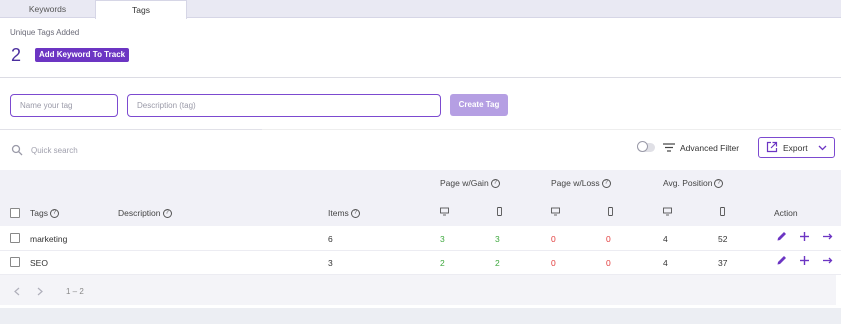 This screenshot has height=324, width=841. Describe the element at coordinates (330, 239) in the screenshot. I see `items-count: 6` at that location.